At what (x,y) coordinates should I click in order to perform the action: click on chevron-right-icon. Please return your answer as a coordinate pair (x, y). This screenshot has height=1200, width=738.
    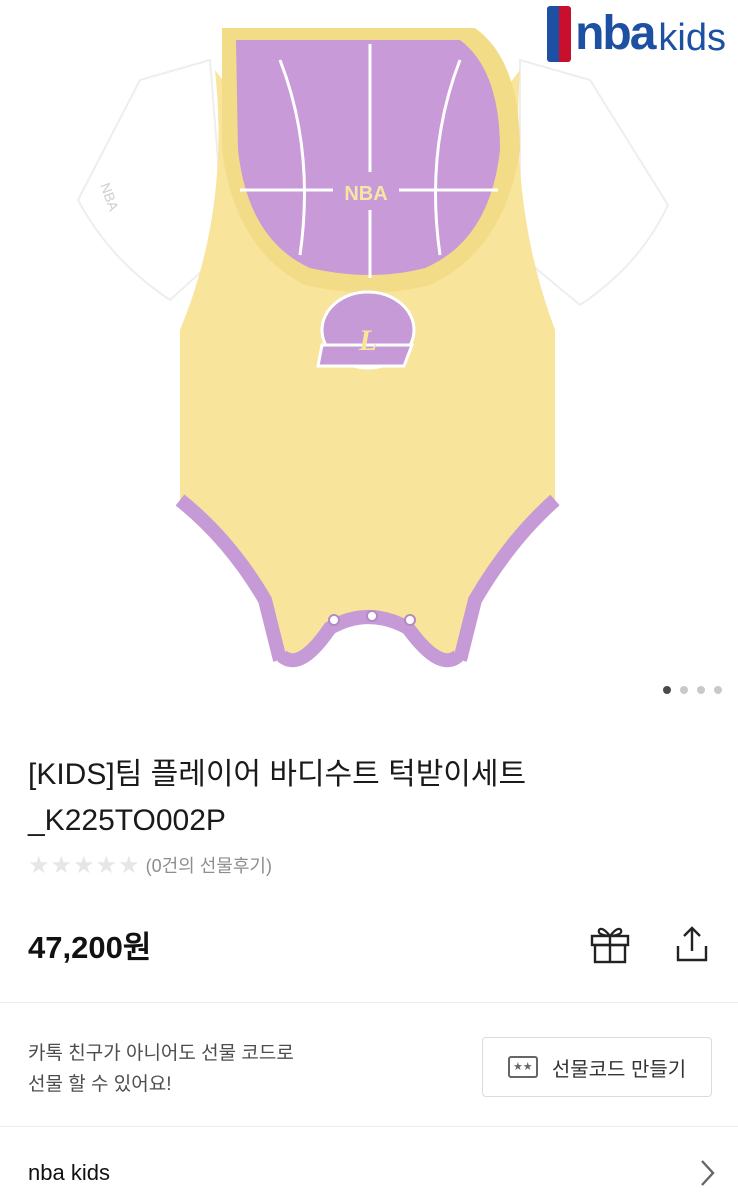
    Looking at the image, I should click on (708, 1173).